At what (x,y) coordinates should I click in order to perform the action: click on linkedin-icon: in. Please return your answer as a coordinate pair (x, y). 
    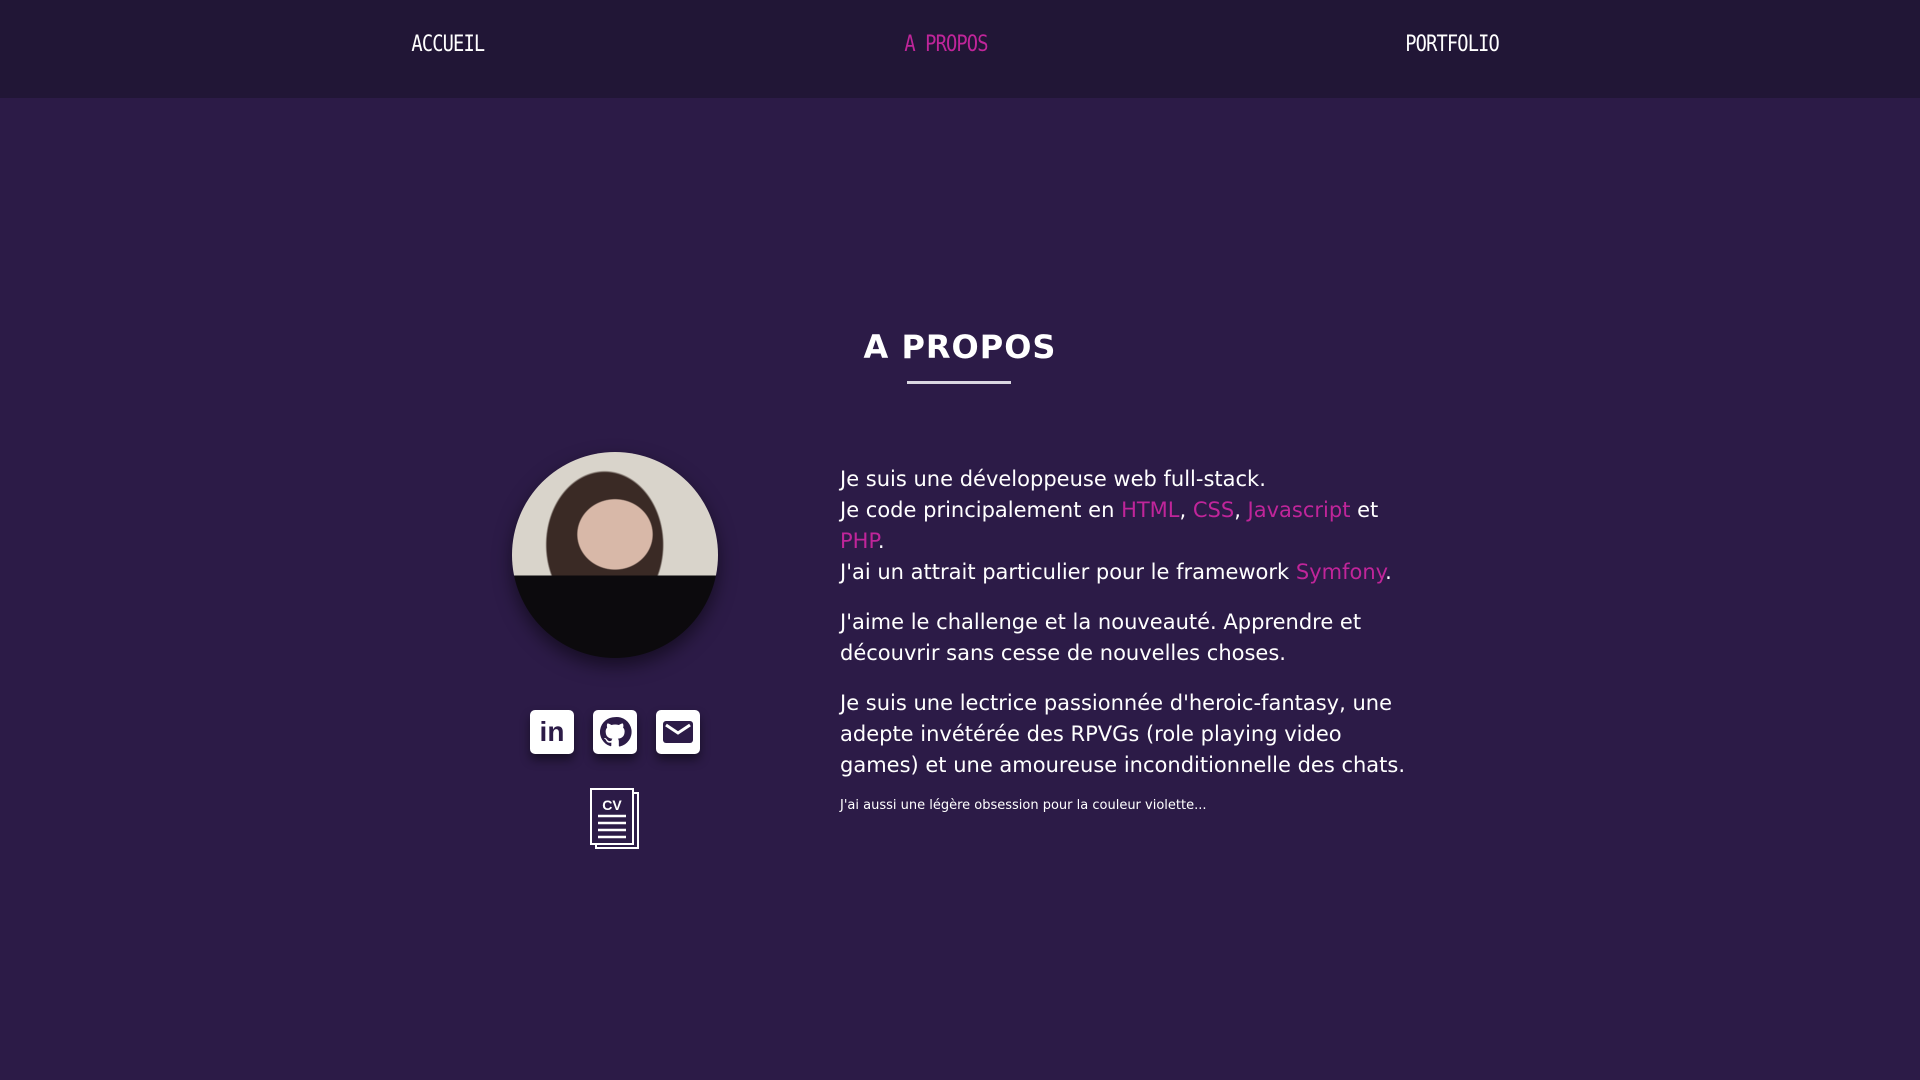
    Looking at the image, I should click on (552, 731).